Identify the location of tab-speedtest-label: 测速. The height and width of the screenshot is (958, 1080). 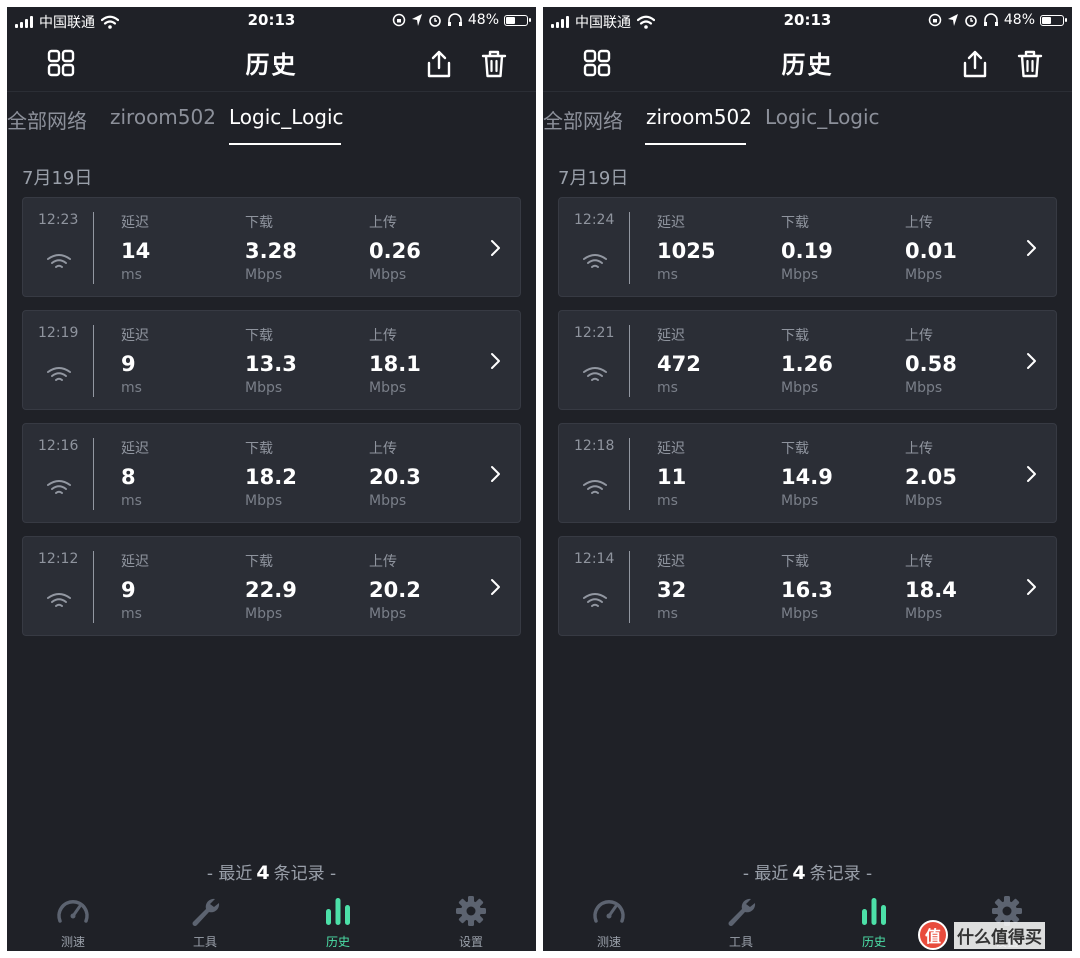
(72, 942).